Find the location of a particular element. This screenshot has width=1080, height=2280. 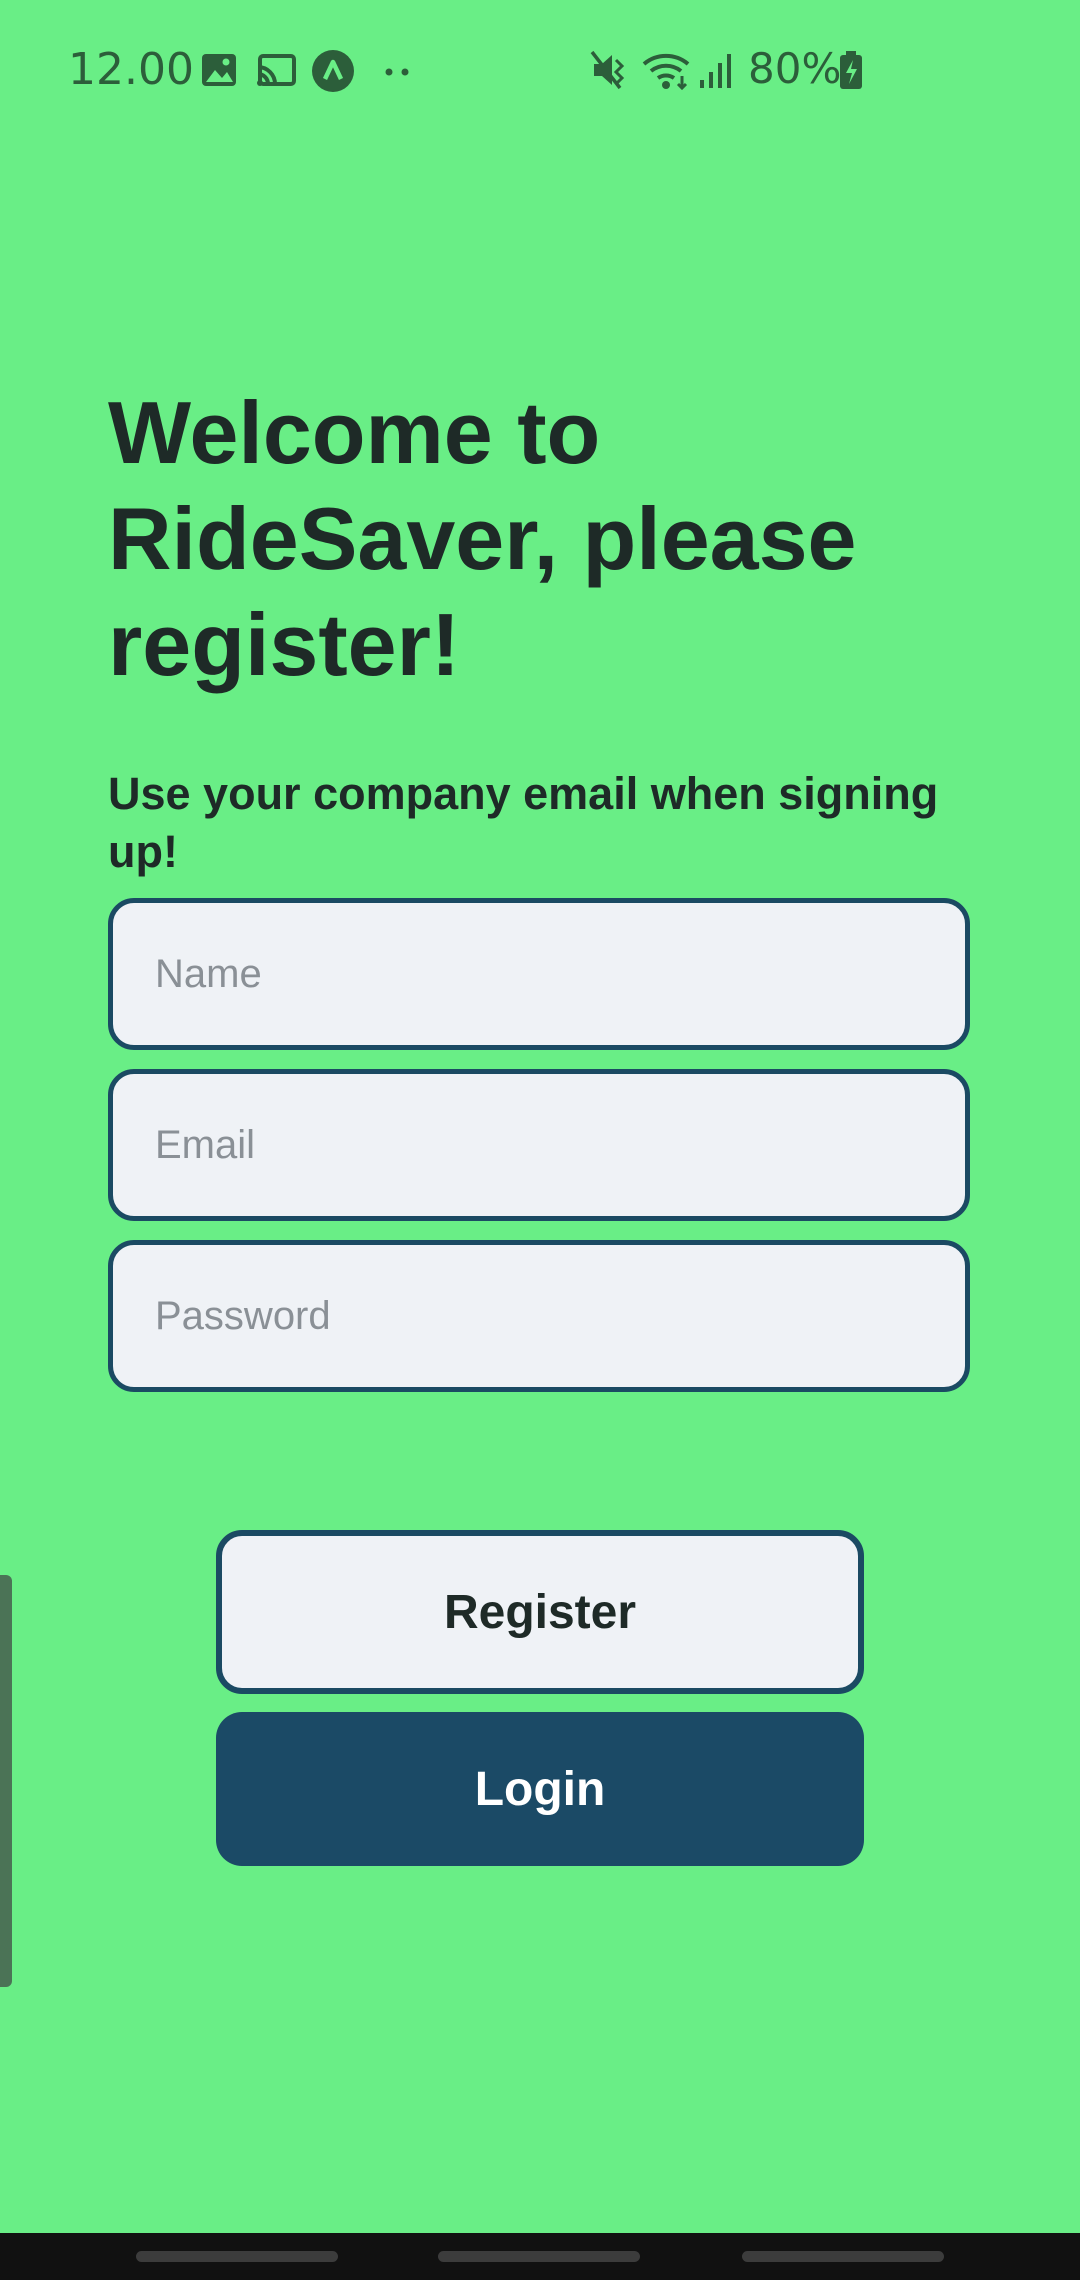

status-bar: 12.00 80% is located at coordinates (540, 72).